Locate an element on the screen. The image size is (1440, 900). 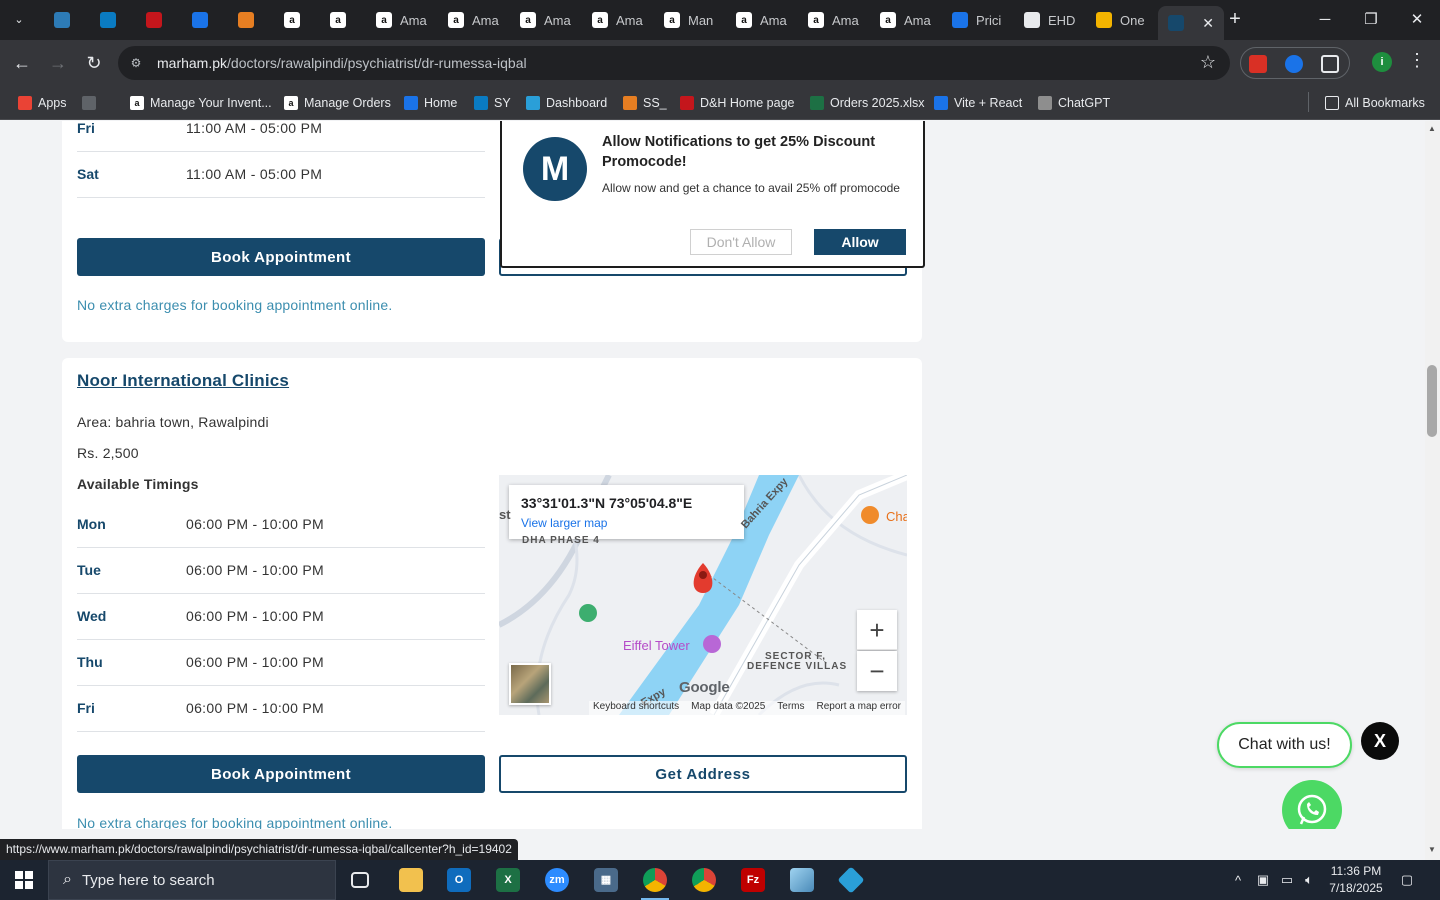
browser-tab: ✕ is located at coordinates (1191, 23).